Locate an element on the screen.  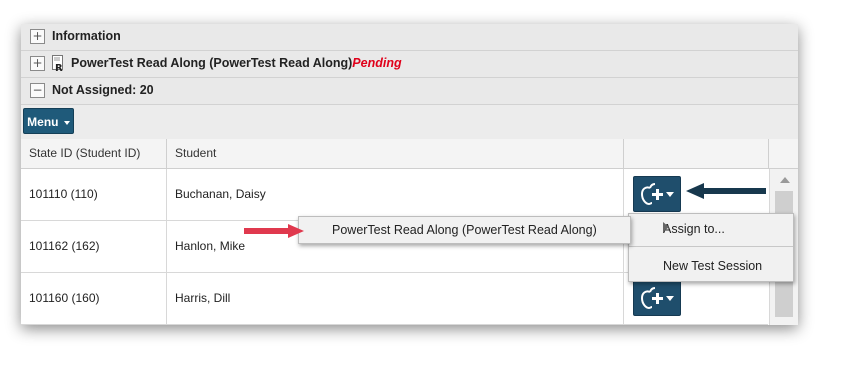
dark-arrow-icon is located at coordinates (726, 191).